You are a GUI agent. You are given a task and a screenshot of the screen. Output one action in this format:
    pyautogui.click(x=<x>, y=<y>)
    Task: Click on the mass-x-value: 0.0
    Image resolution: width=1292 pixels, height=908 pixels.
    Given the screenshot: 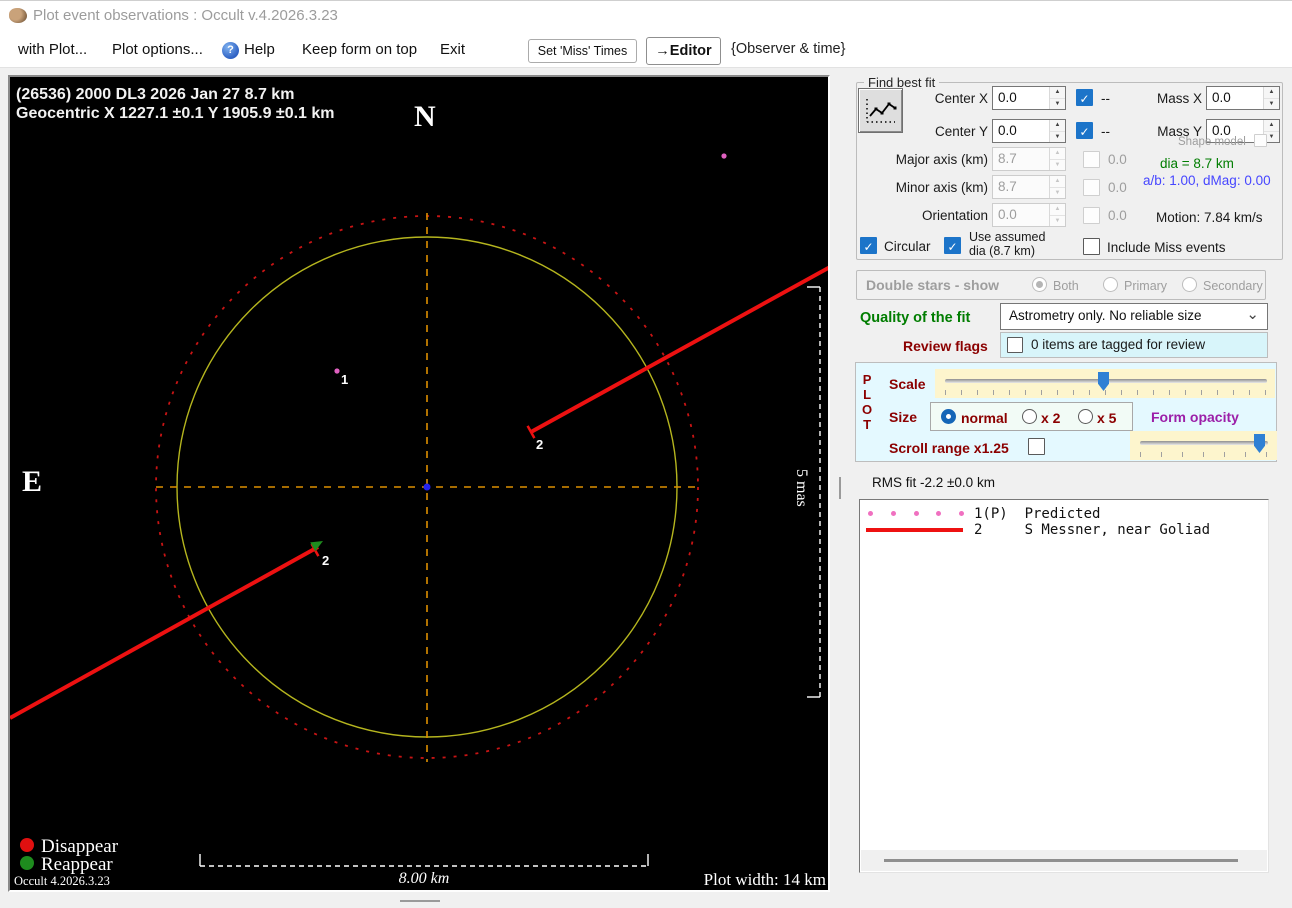 What is the action you would take?
    pyautogui.click(x=1235, y=98)
    